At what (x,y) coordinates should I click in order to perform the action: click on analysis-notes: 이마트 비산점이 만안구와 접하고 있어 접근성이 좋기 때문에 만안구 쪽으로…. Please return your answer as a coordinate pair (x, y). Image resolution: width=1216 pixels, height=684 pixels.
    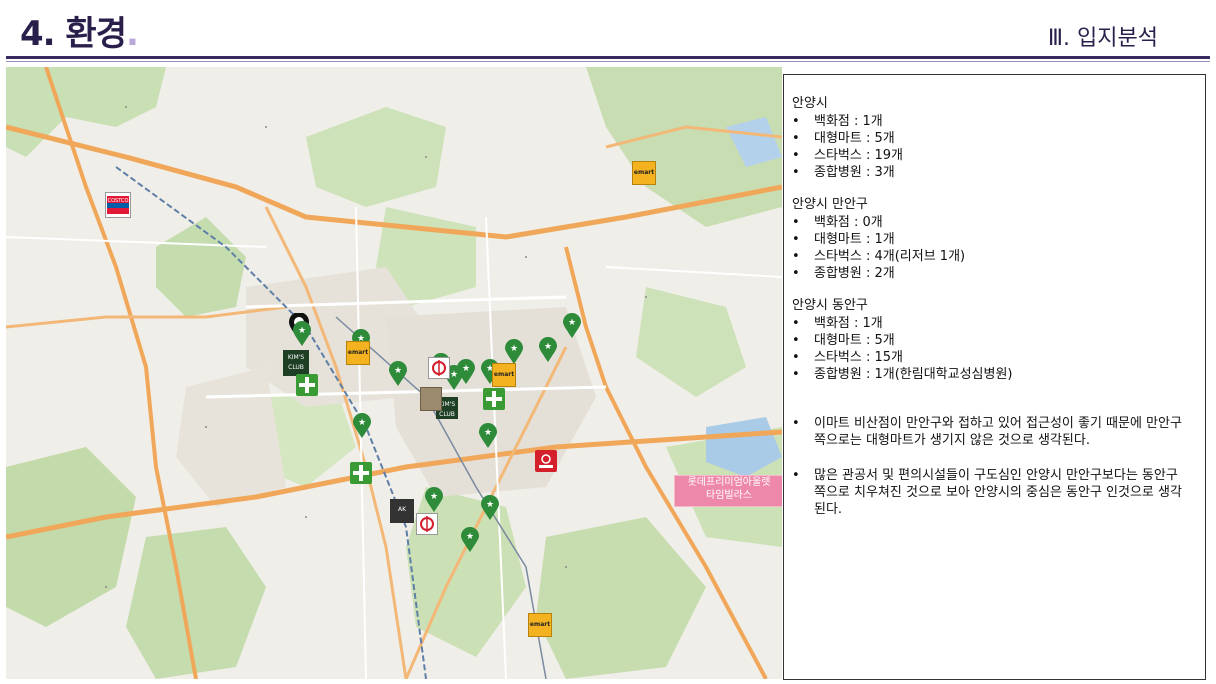
    Looking at the image, I should click on (992, 466).